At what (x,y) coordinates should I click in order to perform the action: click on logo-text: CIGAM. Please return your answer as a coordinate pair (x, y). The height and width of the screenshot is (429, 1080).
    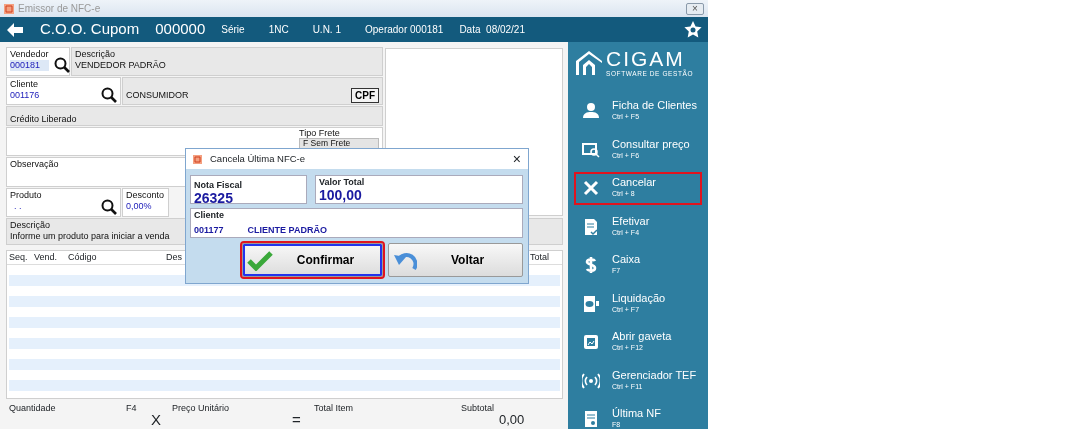
    Looking at the image, I should click on (645, 58).